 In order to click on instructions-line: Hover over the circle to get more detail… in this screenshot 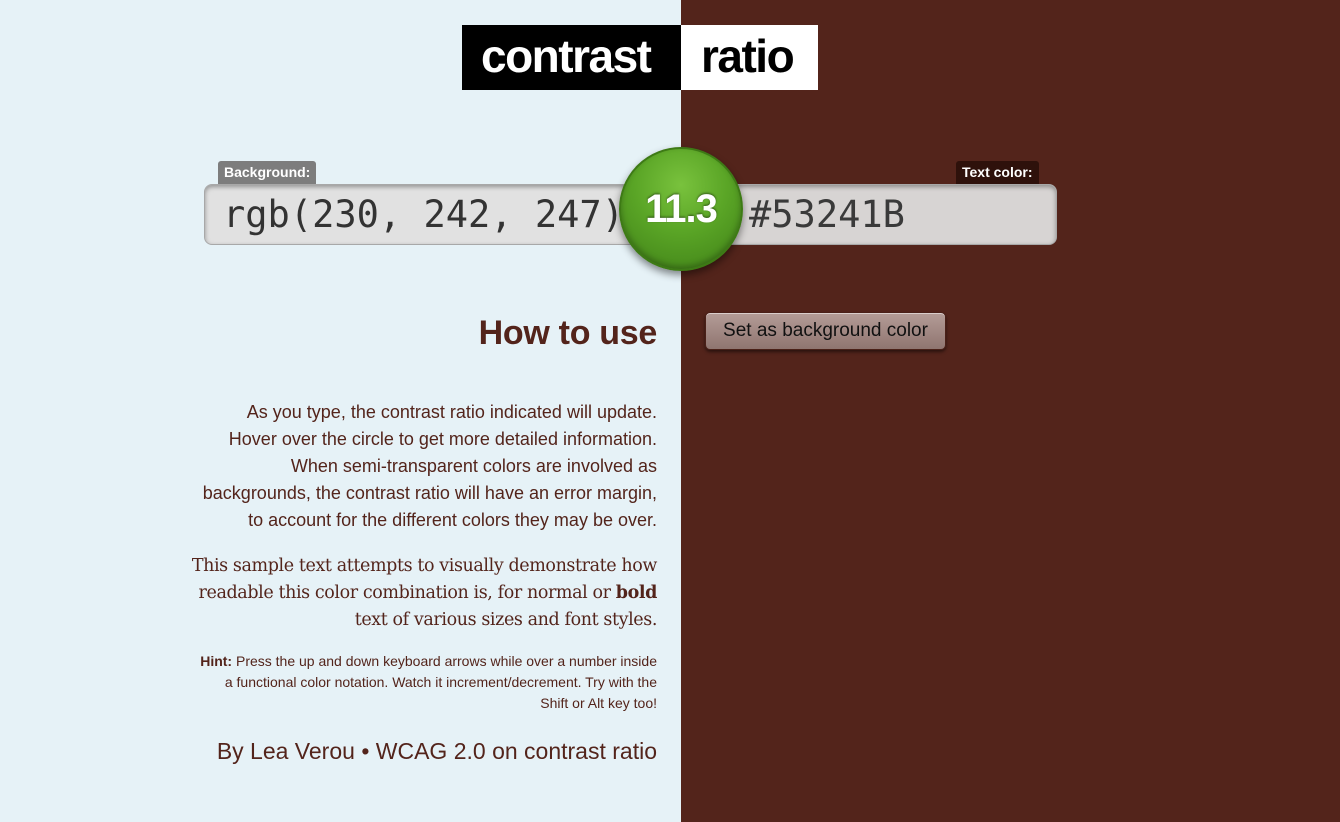, I will do `click(442, 439)`.